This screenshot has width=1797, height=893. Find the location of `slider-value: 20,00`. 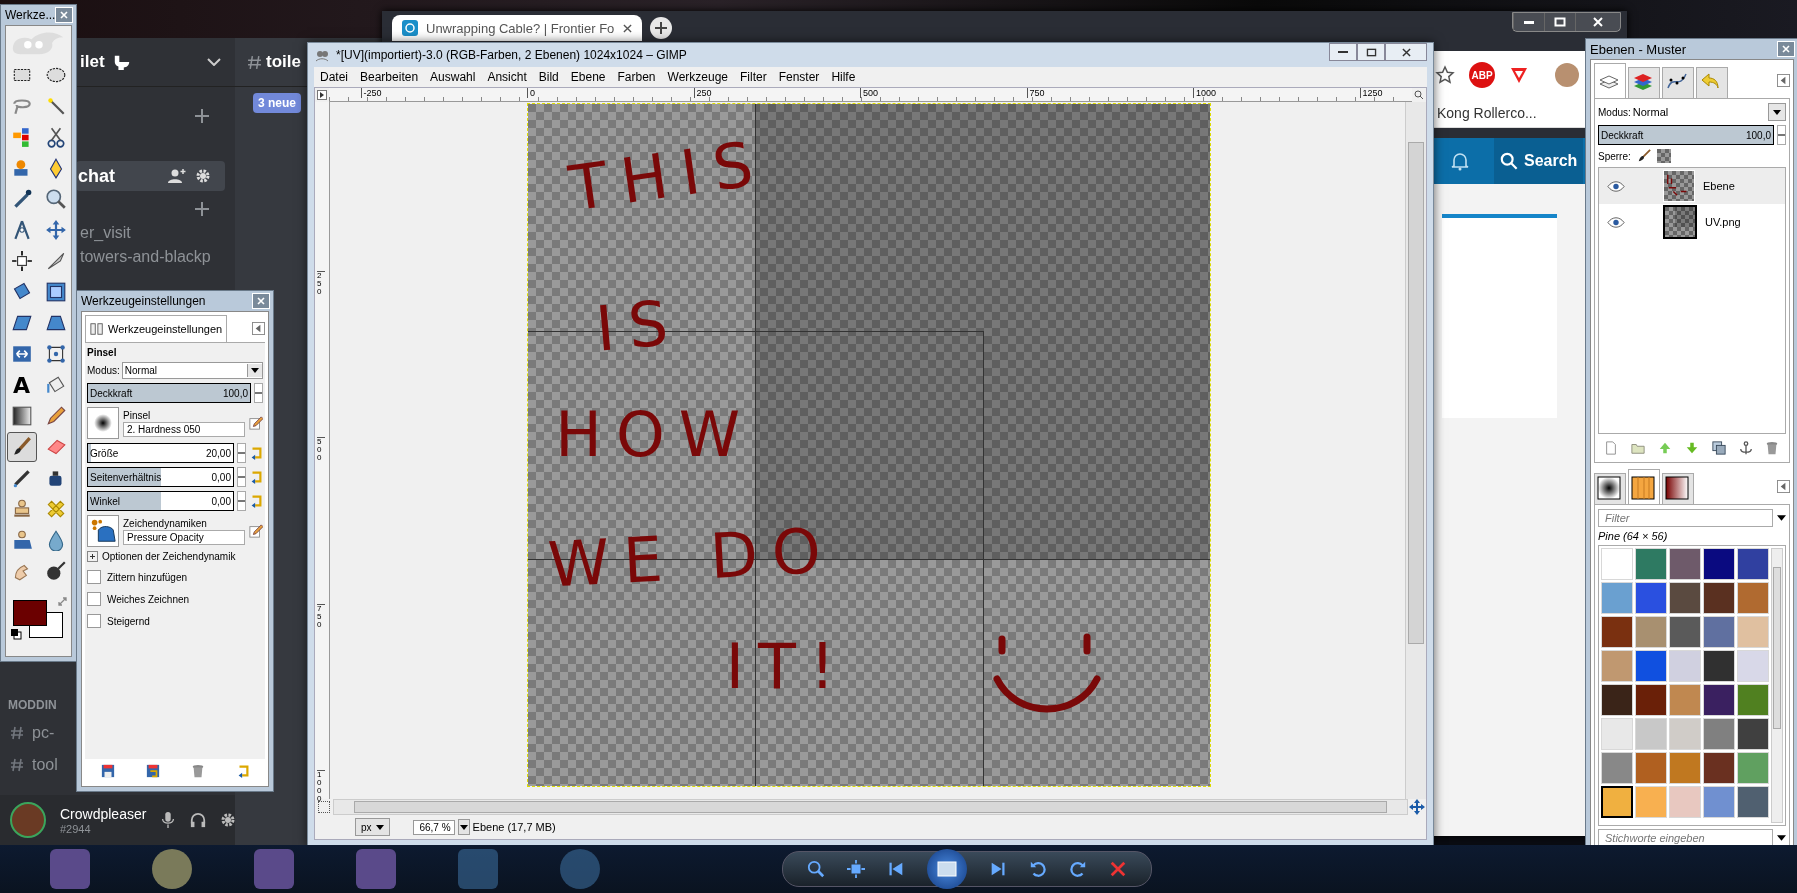

slider-value: 20,00 is located at coordinates (218, 453).